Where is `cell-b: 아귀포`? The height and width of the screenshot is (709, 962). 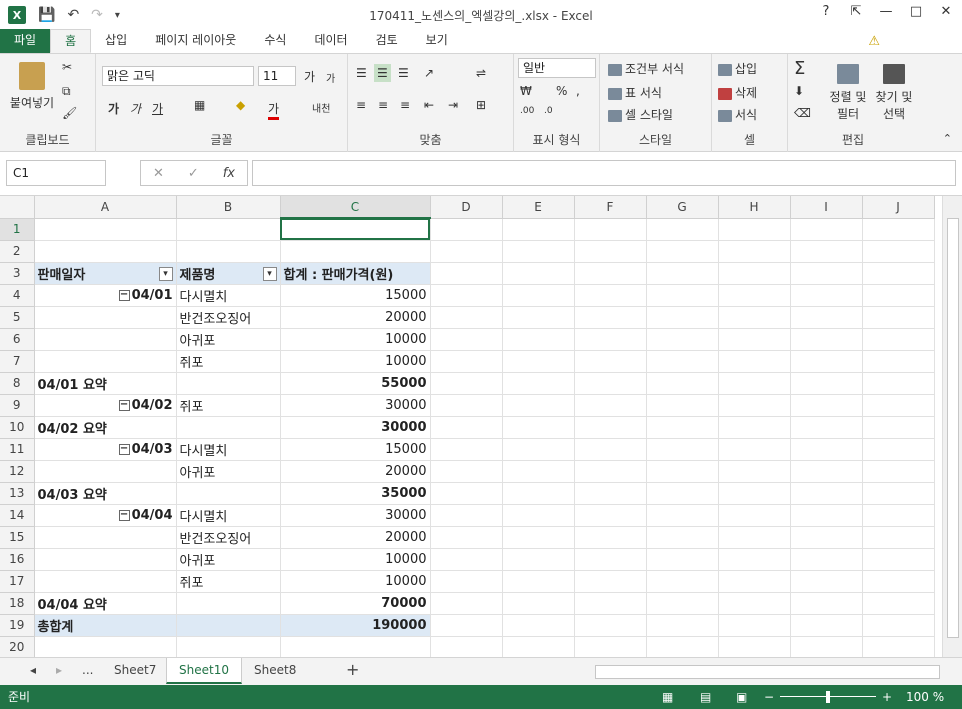 cell-b: 아귀포 is located at coordinates (228, 339).